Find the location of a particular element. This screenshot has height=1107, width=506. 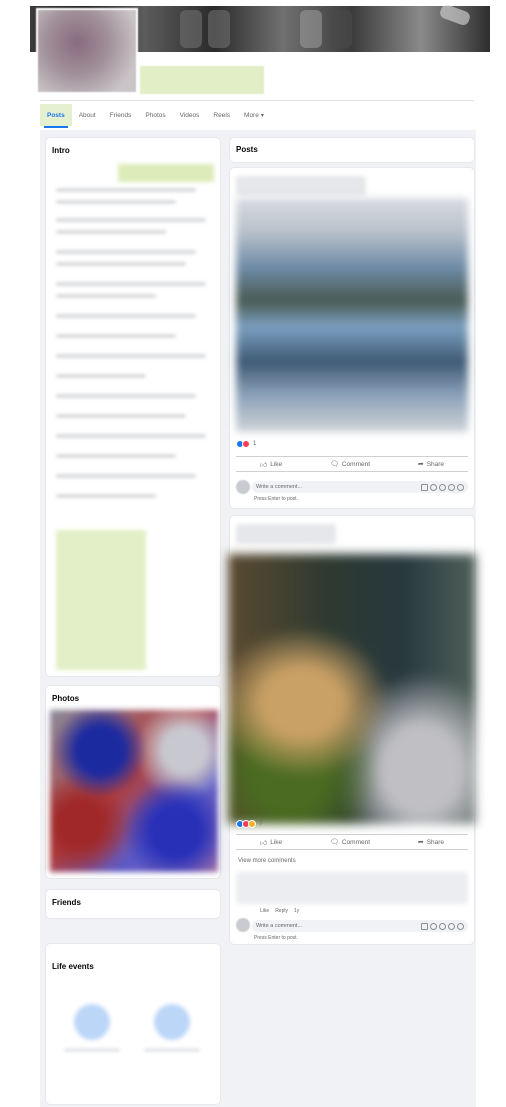

tab-label: About is located at coordinates (87, 115).